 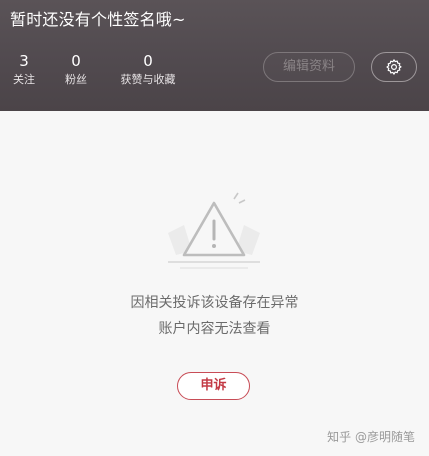 I want to click on restriction-message: 因相关投诉该设备存在异常, so click(x=214, y=303).